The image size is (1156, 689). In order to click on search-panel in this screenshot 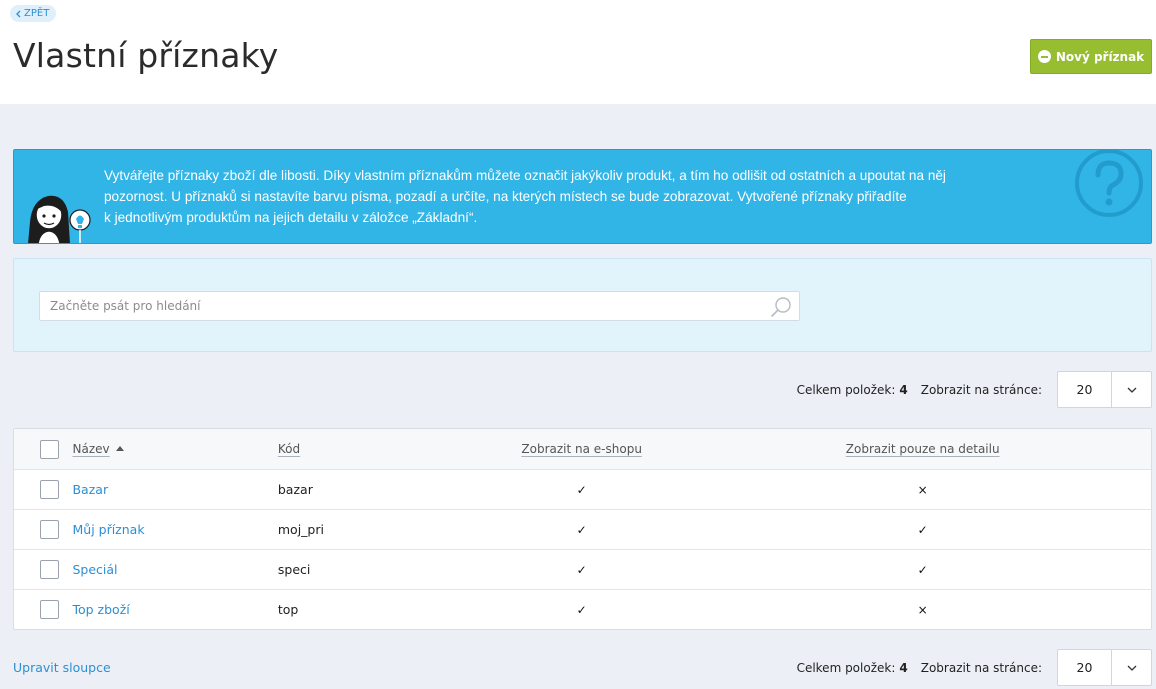, I will do `click(582, 305)`.